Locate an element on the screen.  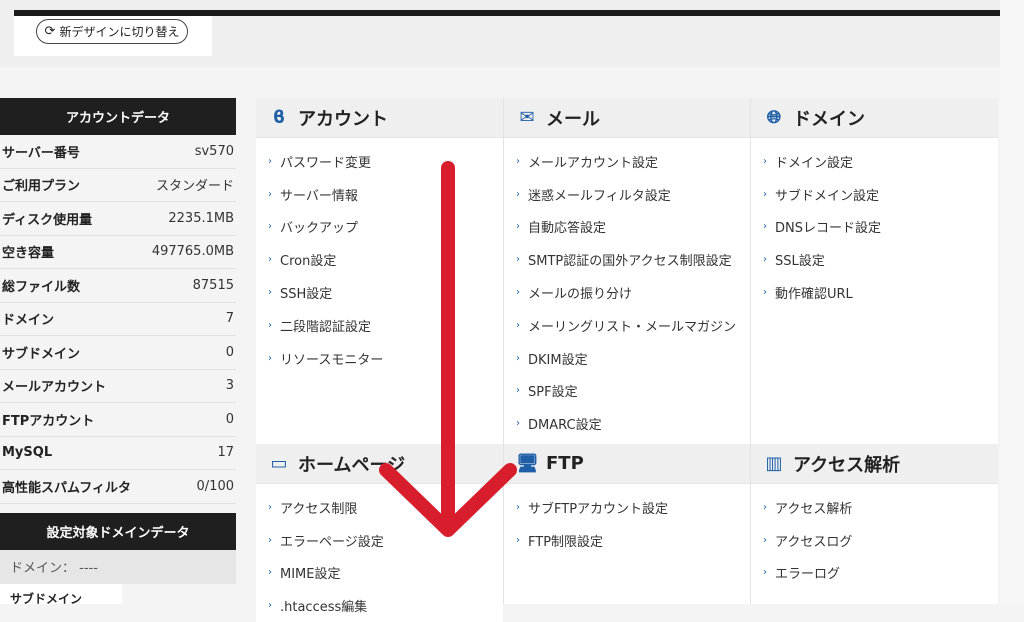
domain-data-title: 設定対象ドメインデータ is located at coordinates (118, 531).